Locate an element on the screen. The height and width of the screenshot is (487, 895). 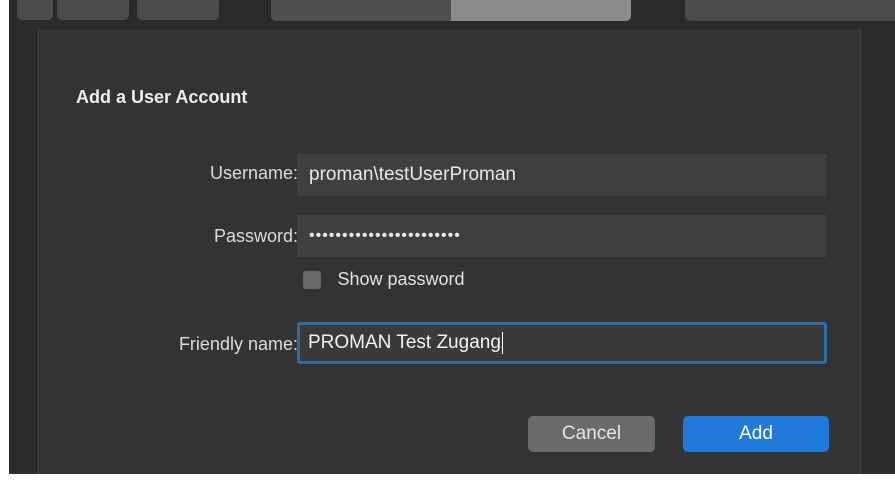
username-field: proman\testUserProman is located at coordinates (562, 175).